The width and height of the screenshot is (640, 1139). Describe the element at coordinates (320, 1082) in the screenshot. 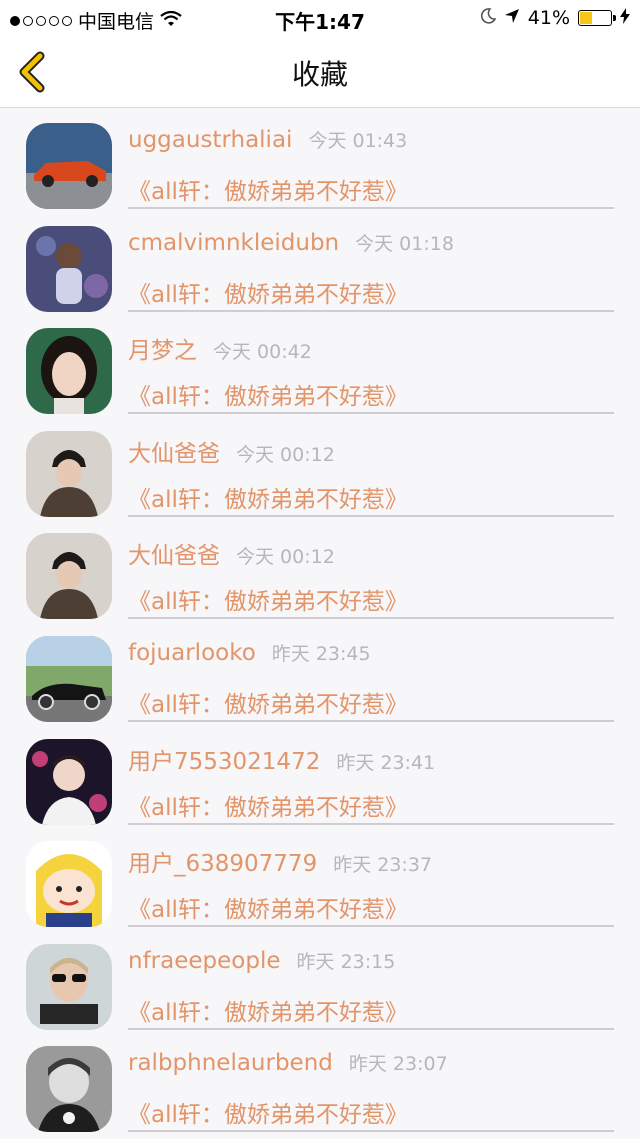

I see `list-item: ralbphnelaurbend 昨天 23:07 《all轩：傲娇弟弟不好惹》` at that location.